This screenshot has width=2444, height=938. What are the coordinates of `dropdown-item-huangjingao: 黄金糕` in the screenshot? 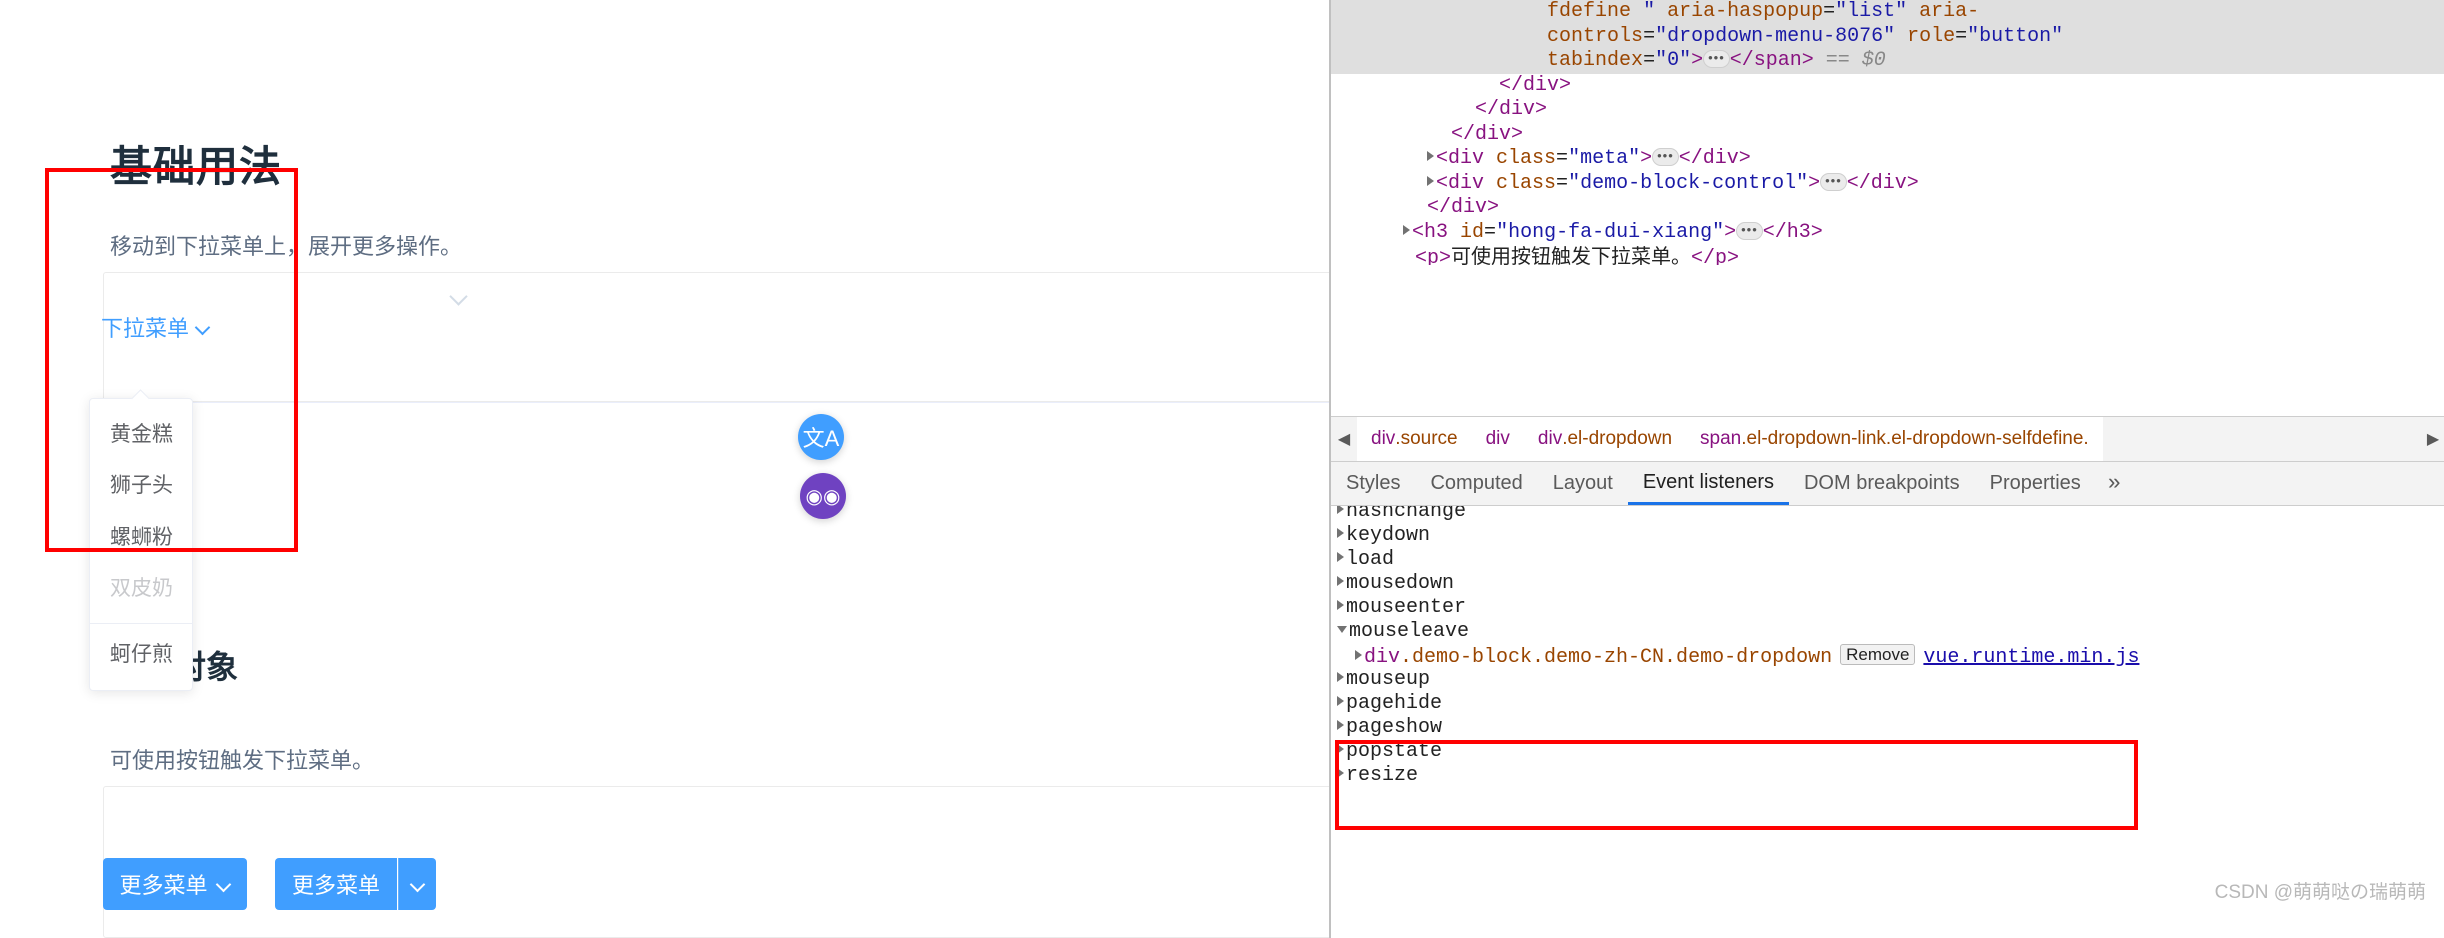 It's located at (141, 434).